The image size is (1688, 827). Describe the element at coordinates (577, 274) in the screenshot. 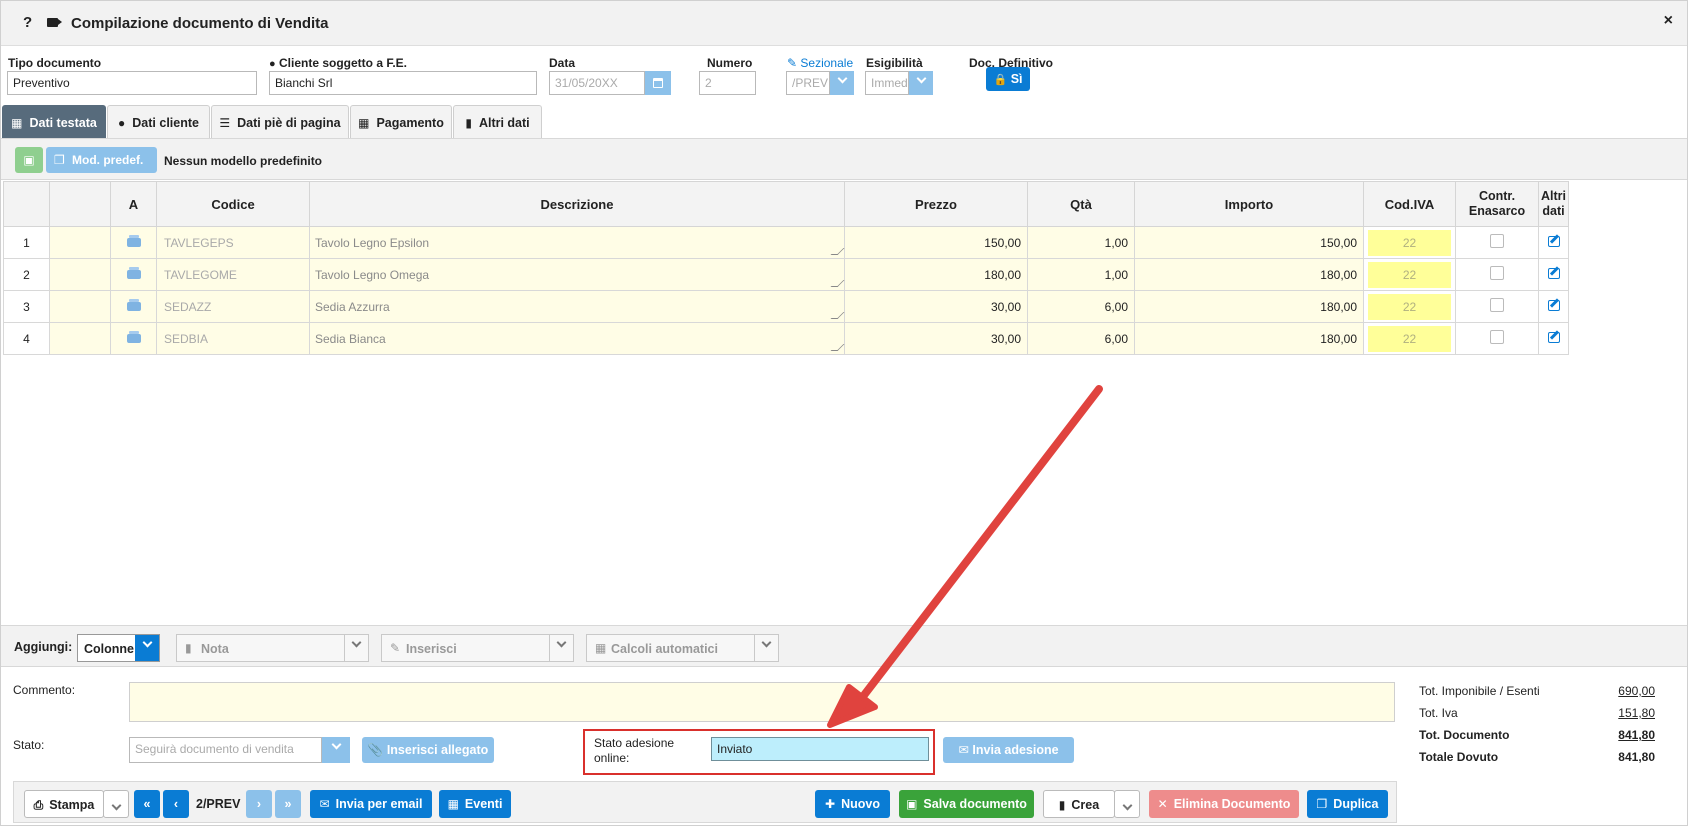

I see `row-descrizione: Tavolo Legno Omega` at that location.